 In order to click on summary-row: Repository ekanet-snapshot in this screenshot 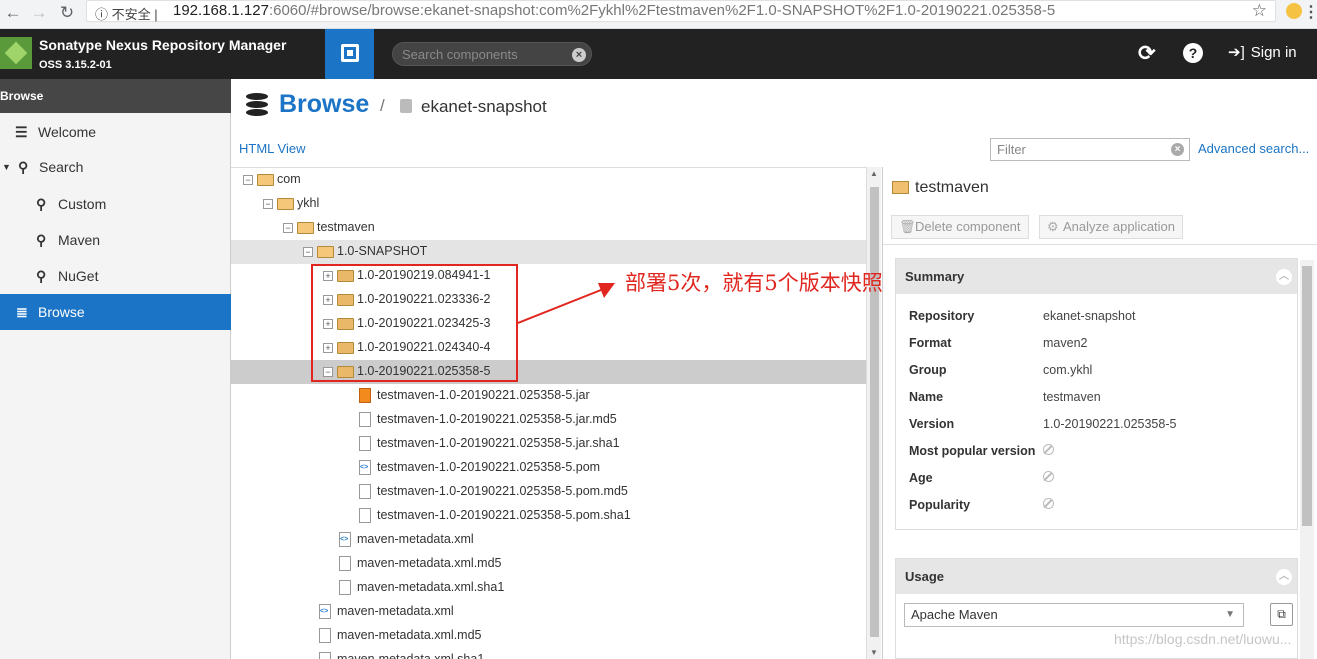, I will do `click(1099, 318)`.